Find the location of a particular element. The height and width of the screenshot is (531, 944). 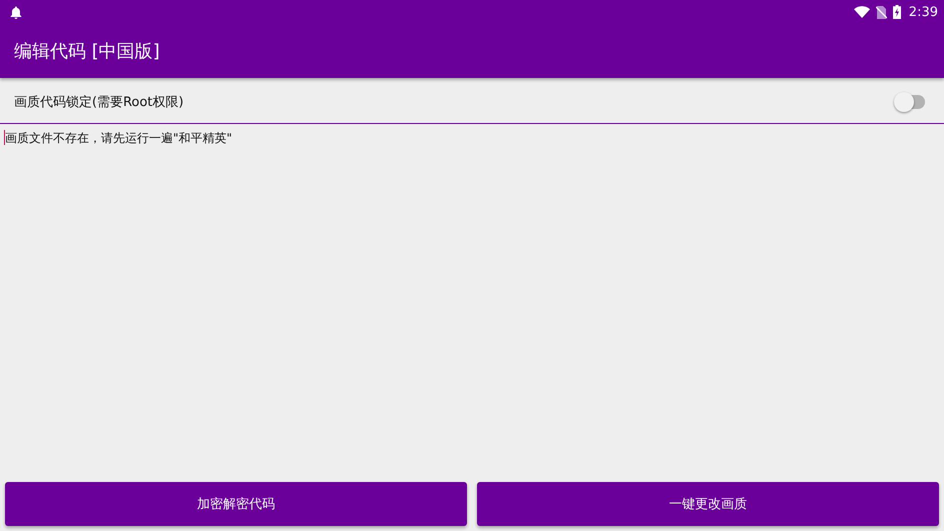

no-sim-icon is located at coordinates (881, 12).